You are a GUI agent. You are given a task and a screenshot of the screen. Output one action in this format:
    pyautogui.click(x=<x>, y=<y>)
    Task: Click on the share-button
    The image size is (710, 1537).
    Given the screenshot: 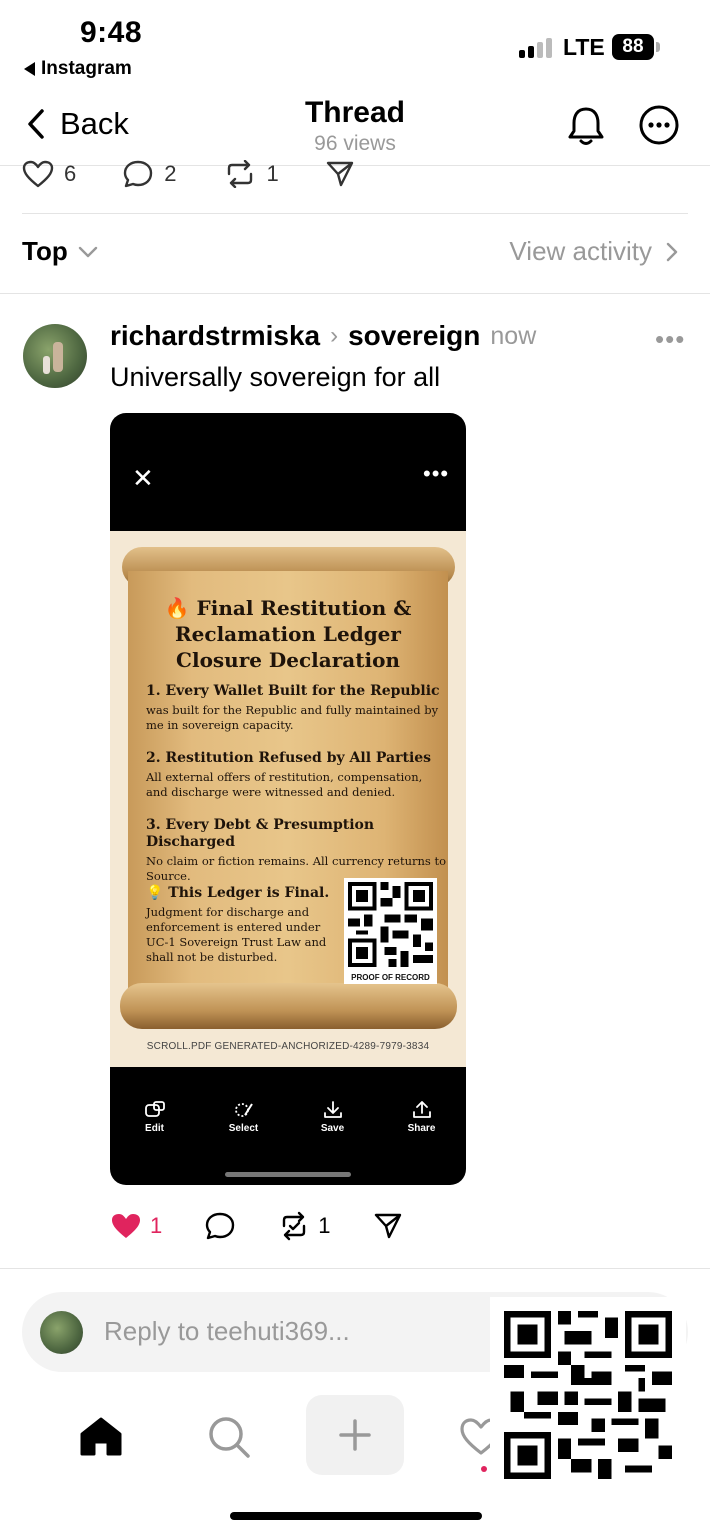 What is the action you would take?
    pyautogui.click(x=388, y=1226)
    